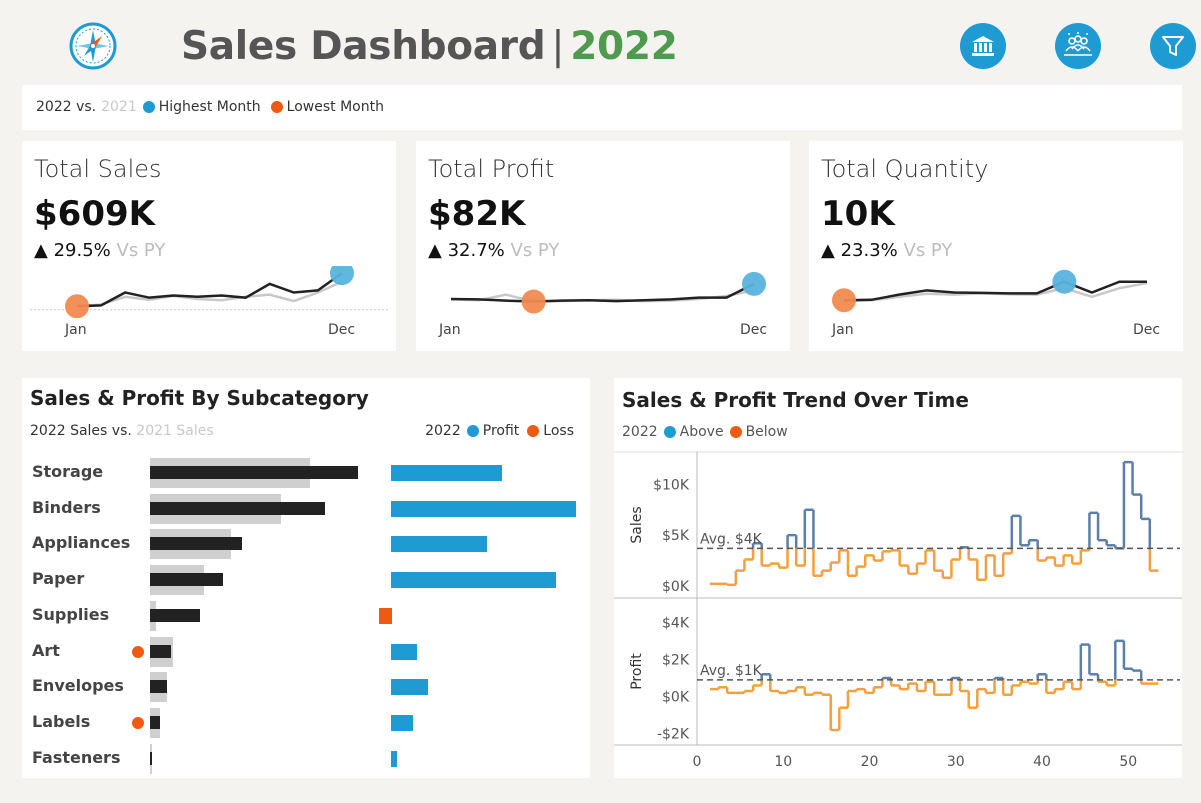 This screenshot has height=803, width=1201. I want to click on trend-x-tick: 10, so click(783, 762).